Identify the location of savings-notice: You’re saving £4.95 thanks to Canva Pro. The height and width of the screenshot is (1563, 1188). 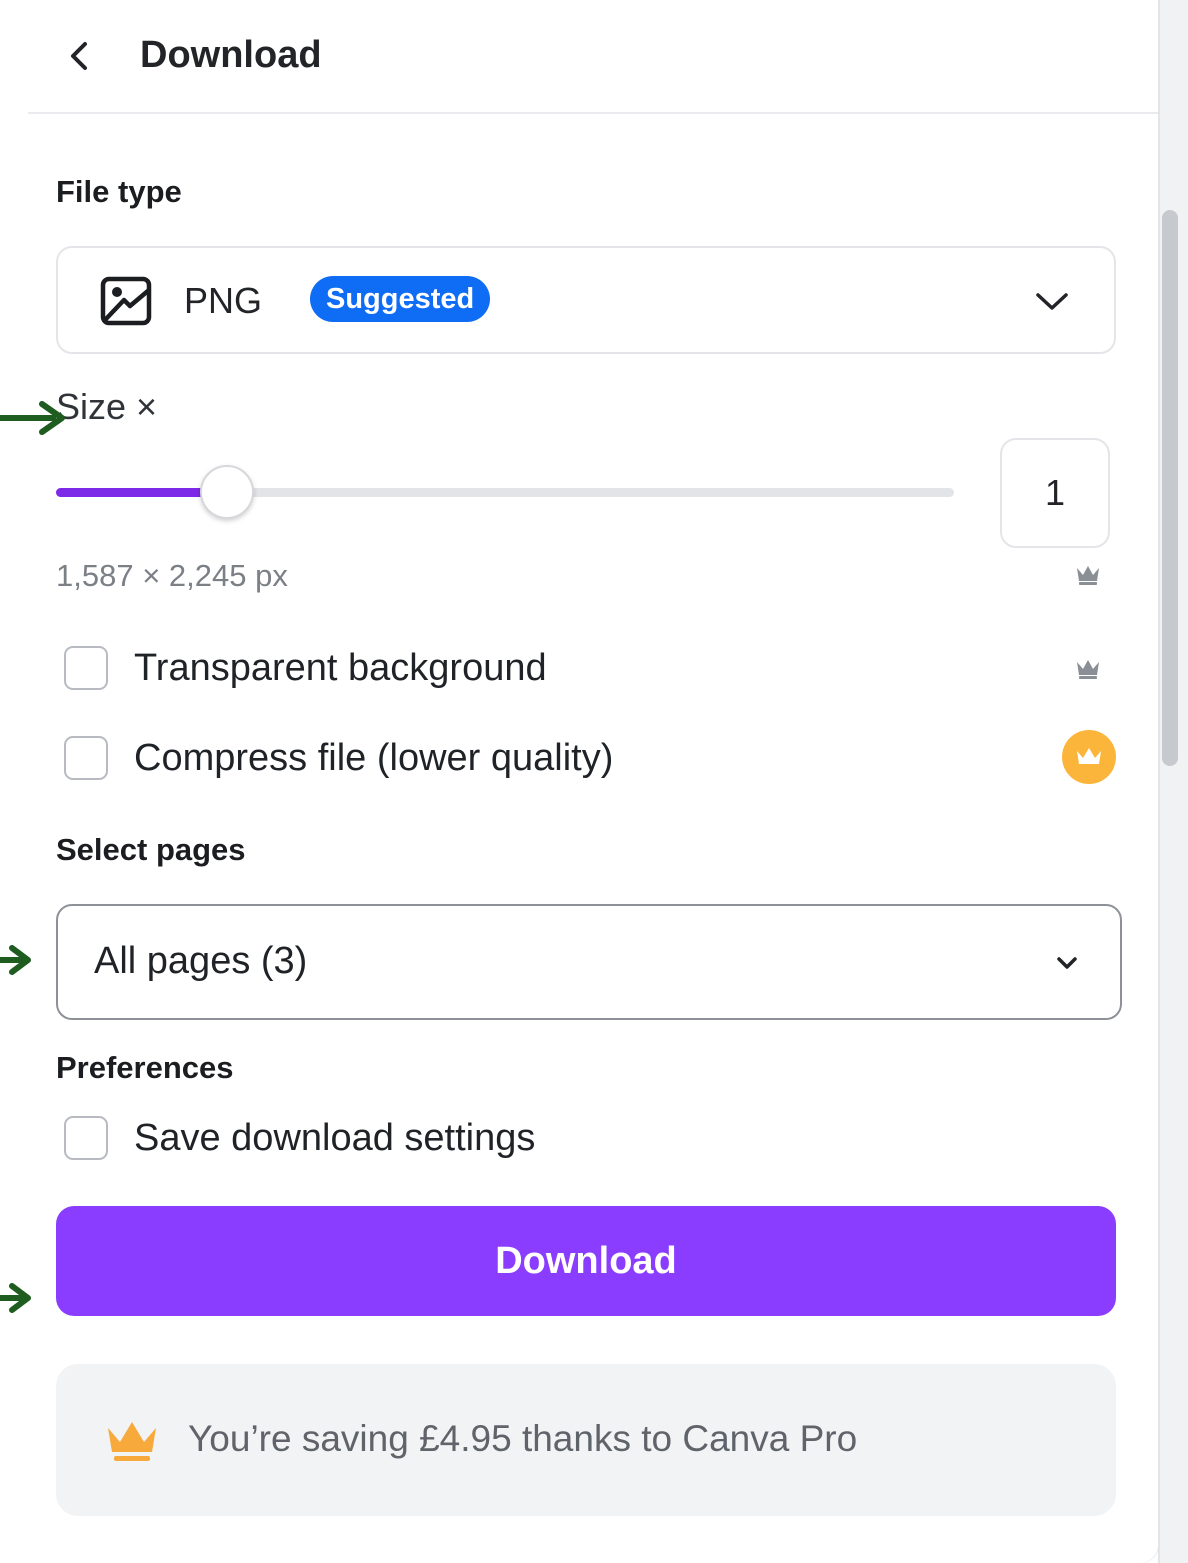
(586, 1440).